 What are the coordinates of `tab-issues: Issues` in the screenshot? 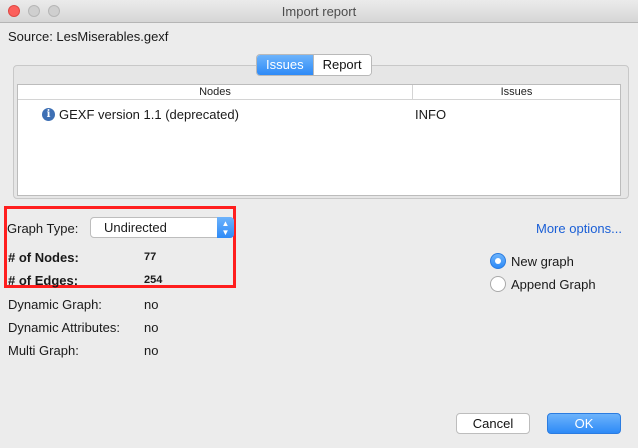 It's located at (285, 65).